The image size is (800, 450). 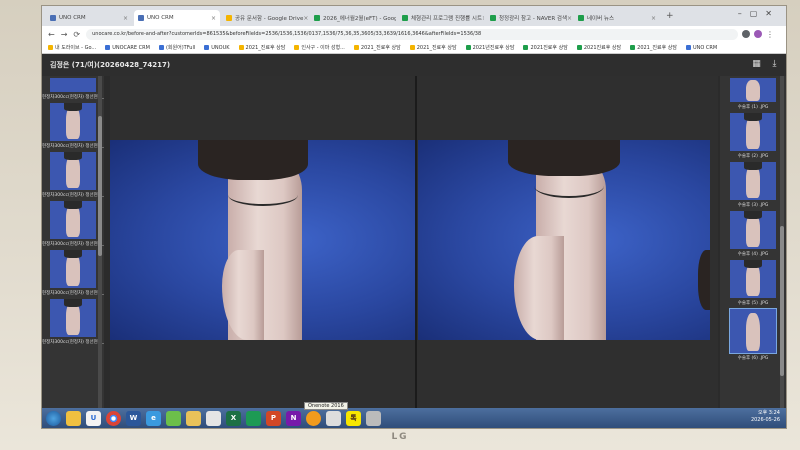 What do you see at coordinates (529, 18) in the screenshot?
I see `tab-5: 청정광리 참고 - NAVER 검색 ×` at bounding box center [529, 18].